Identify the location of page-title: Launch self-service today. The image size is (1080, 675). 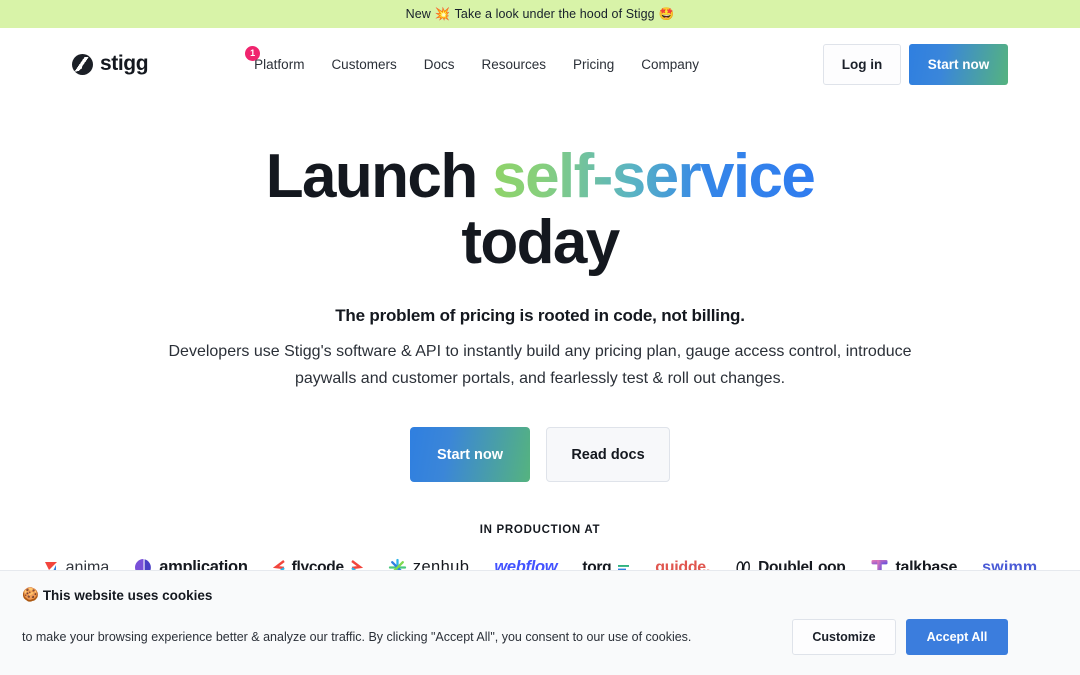
(540, 209).